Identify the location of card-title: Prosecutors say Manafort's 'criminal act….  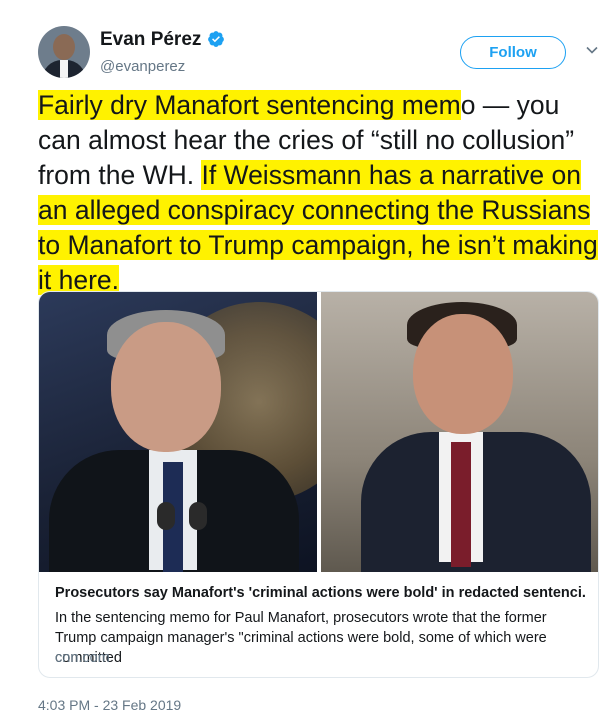
(320, 593).